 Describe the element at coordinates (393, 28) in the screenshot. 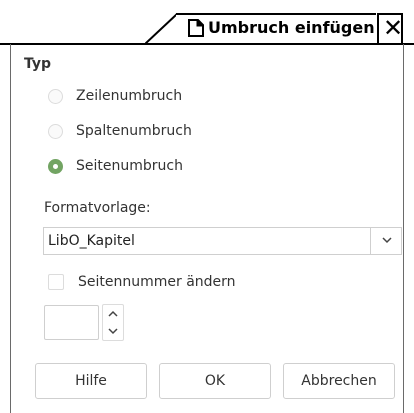

I see `close-icon: ✕` at that location.